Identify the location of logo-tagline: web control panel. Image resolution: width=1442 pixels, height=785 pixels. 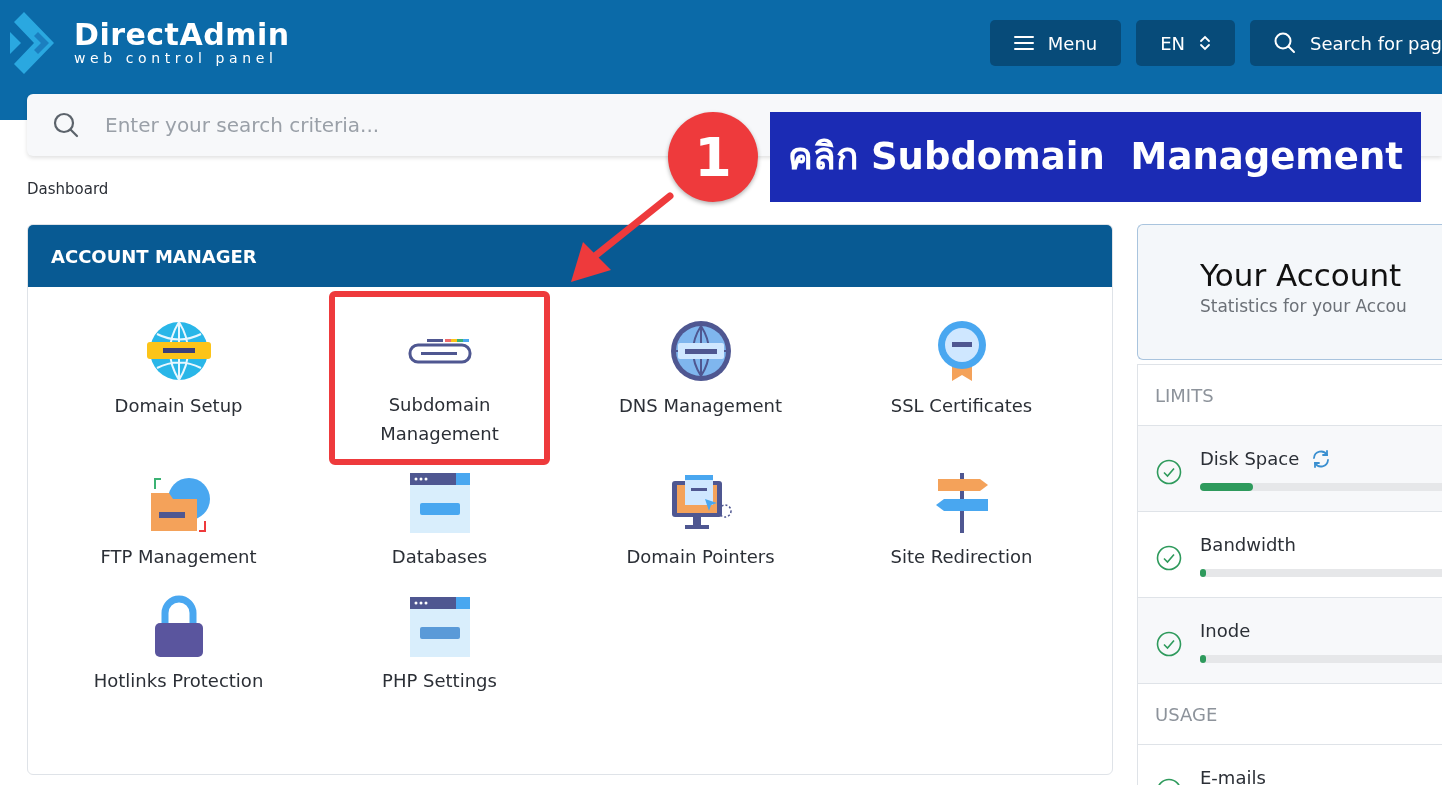
(176, 58).